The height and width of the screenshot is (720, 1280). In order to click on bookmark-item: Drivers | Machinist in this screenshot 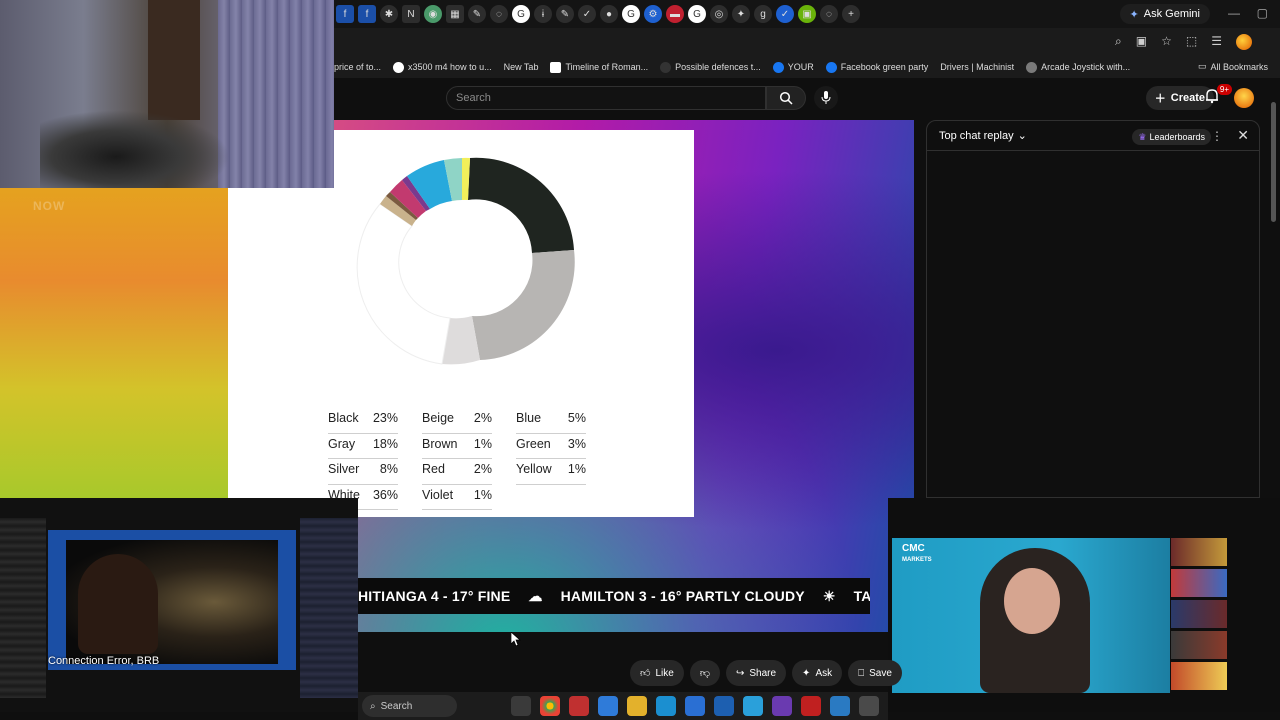, I will do `click(977, 67)`.